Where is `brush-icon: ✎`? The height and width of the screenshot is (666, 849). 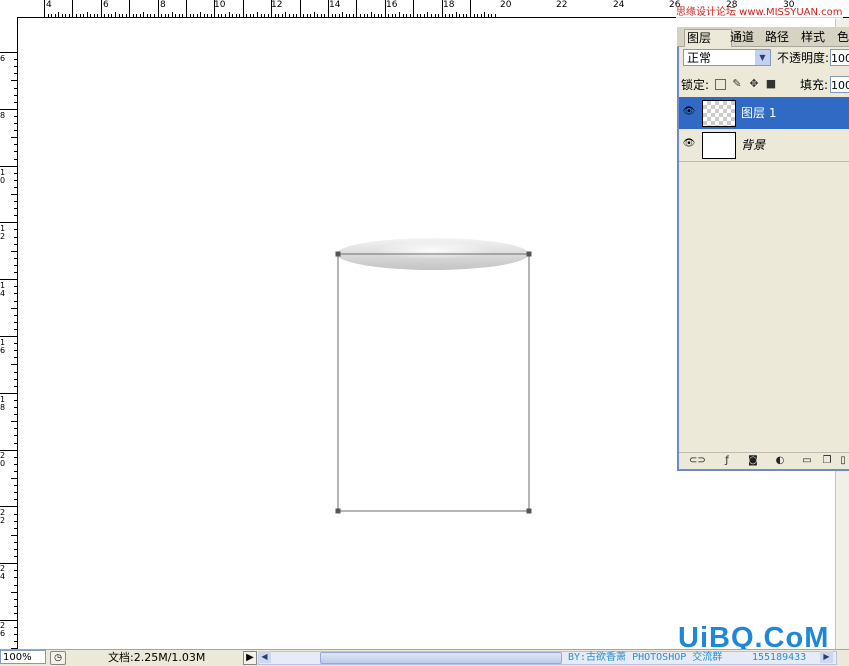 brush-icon: ✎ is located at coordinates (737, 84).